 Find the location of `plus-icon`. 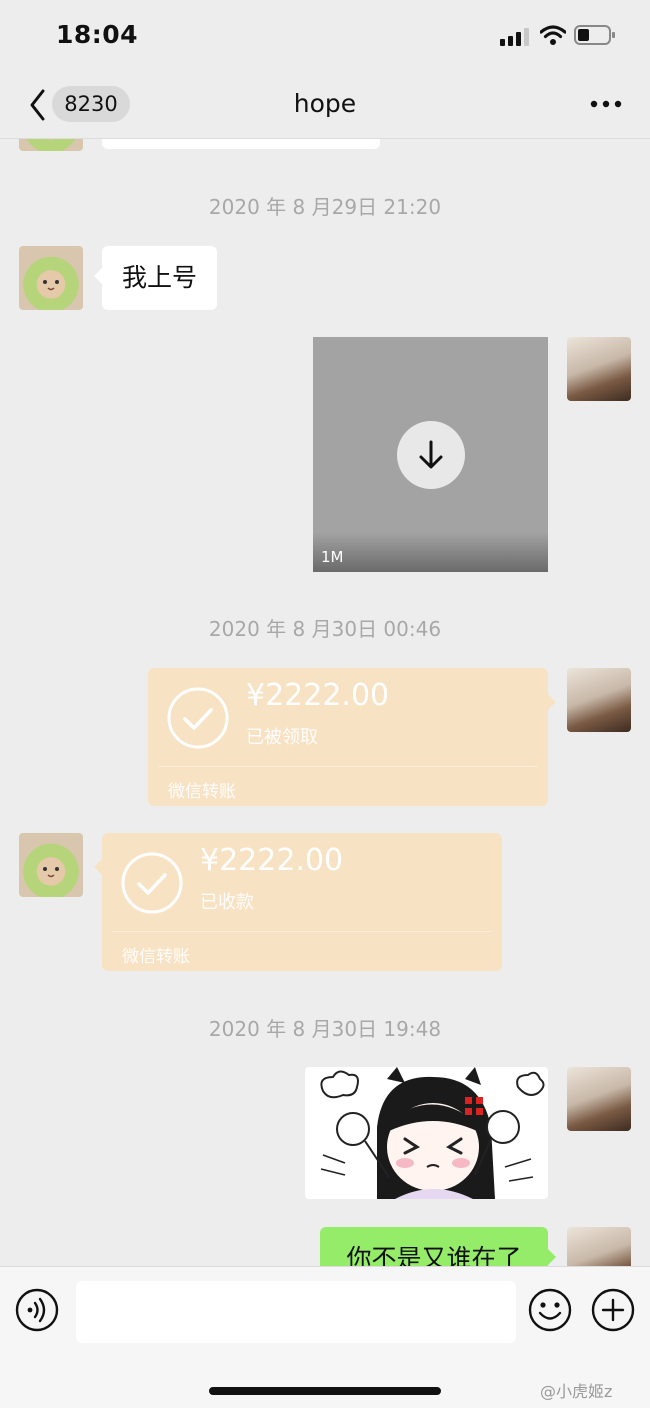

plus-icon is located at coordinates (613, 1310).